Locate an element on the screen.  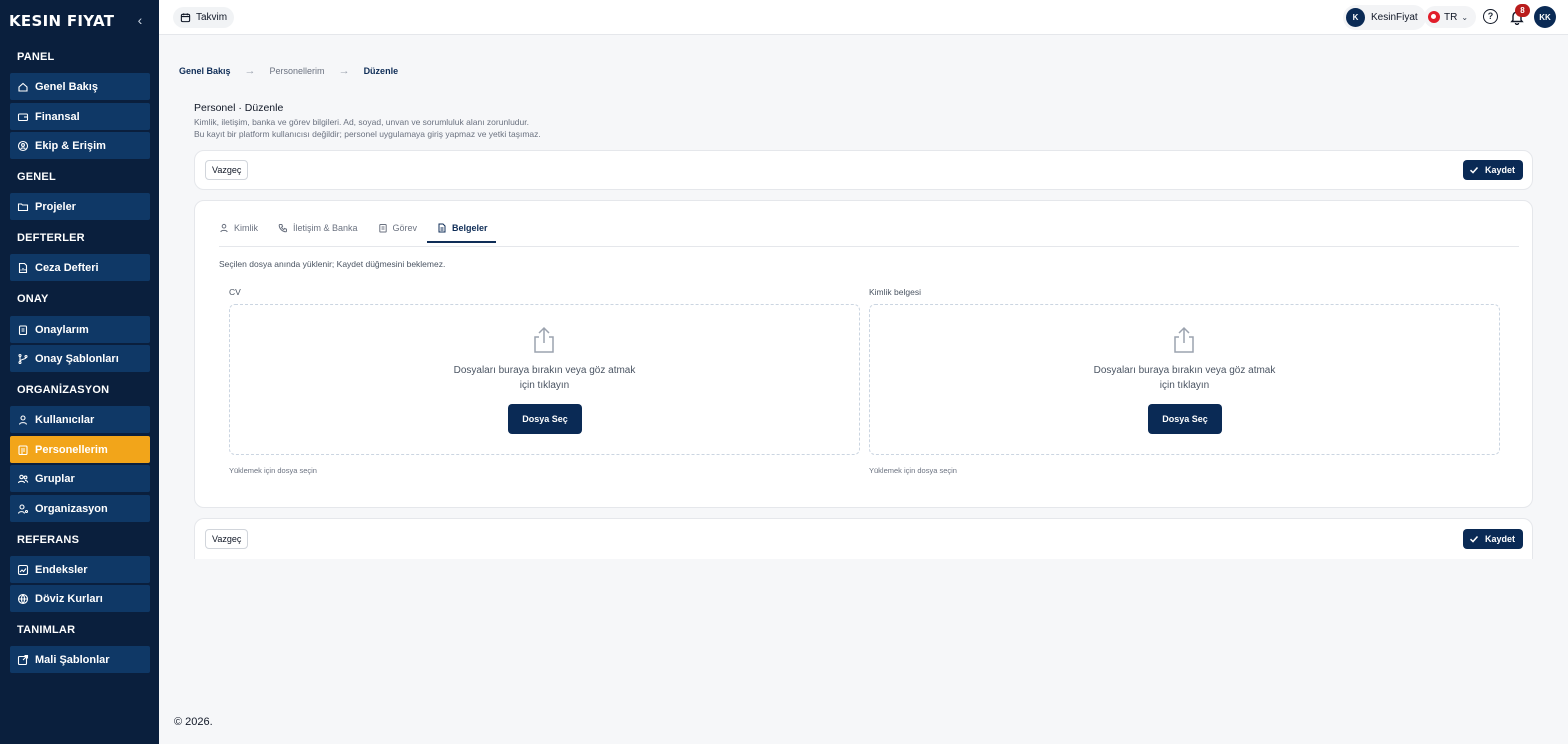
tab-kimlik: Kimlik is located at coordinates (243, 233).